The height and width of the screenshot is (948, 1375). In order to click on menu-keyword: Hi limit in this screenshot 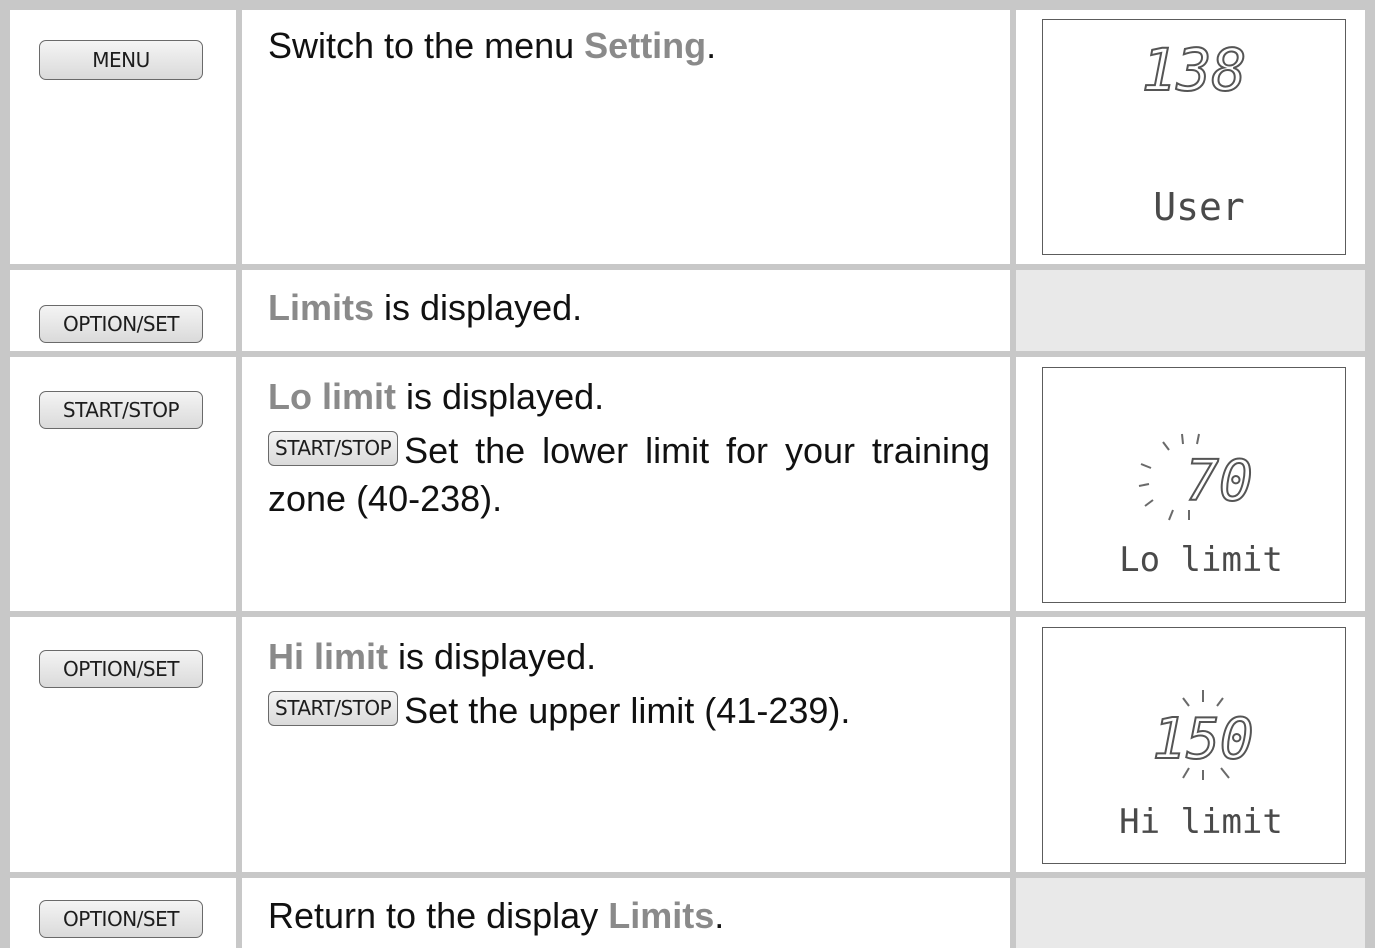, I will do `click(328, 656)`.